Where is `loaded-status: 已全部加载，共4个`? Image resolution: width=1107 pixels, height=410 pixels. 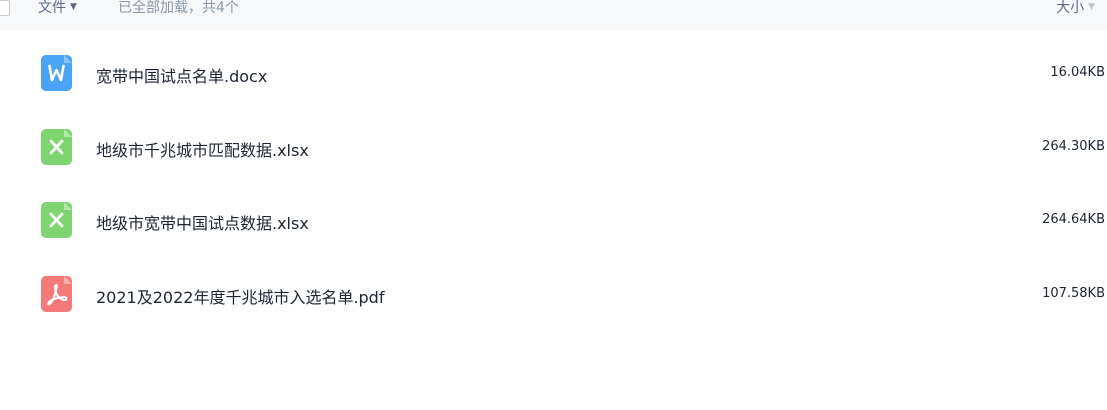 loaded-status: 已全部加载，共4个 is located at coordinates (178, 8).